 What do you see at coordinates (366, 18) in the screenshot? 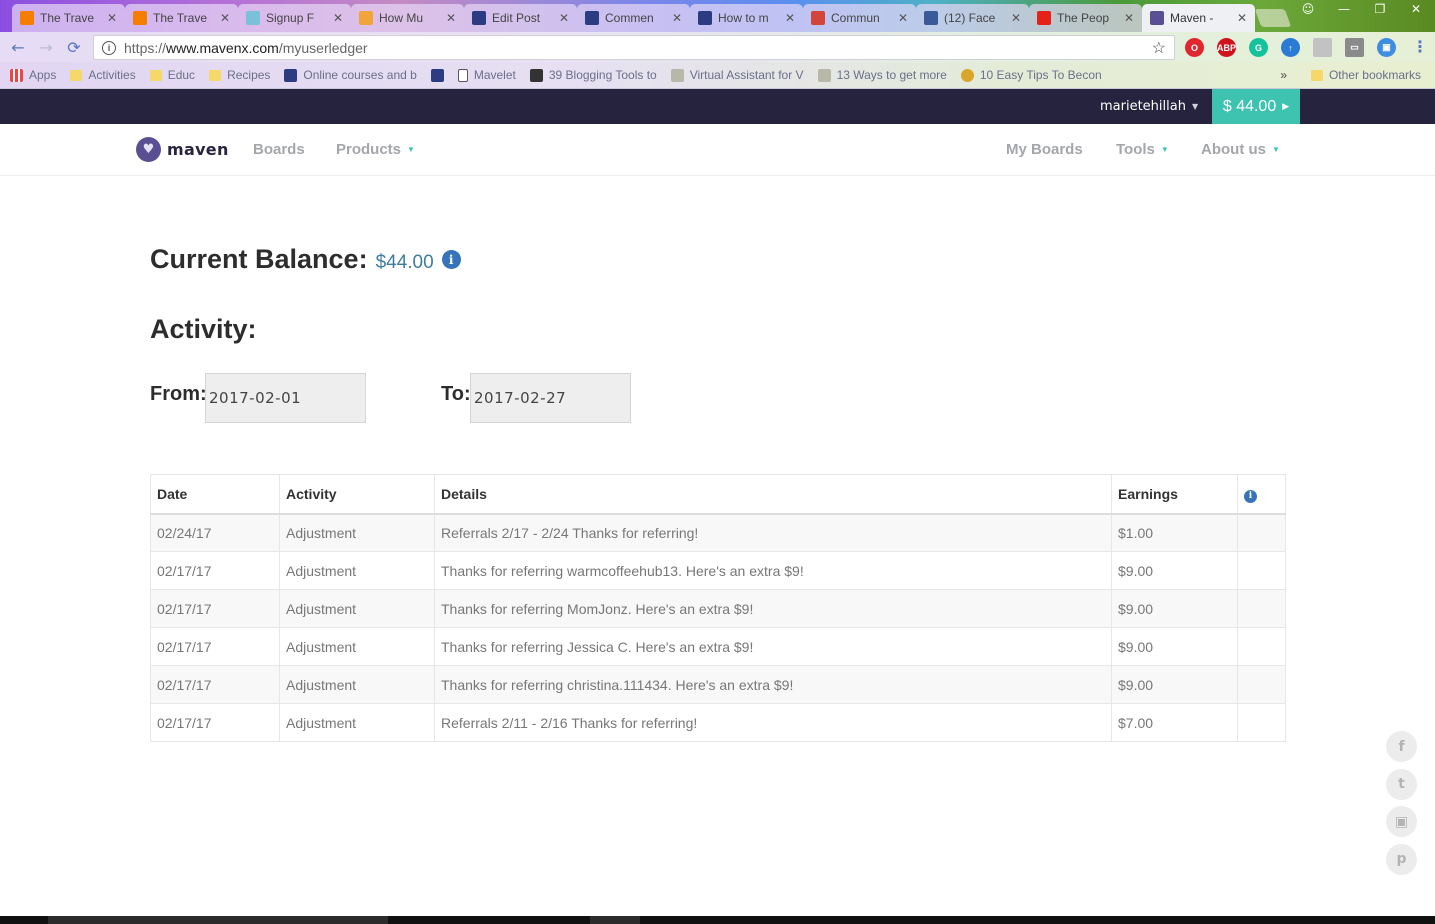
I see `how-much-icon` at bounding box center [366, 18].